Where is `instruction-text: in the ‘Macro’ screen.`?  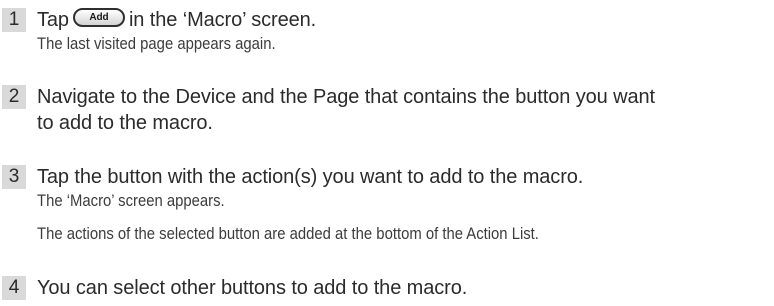 instruction-text: in the ‘Macro’ screen. is located at coordinates (222, 20).